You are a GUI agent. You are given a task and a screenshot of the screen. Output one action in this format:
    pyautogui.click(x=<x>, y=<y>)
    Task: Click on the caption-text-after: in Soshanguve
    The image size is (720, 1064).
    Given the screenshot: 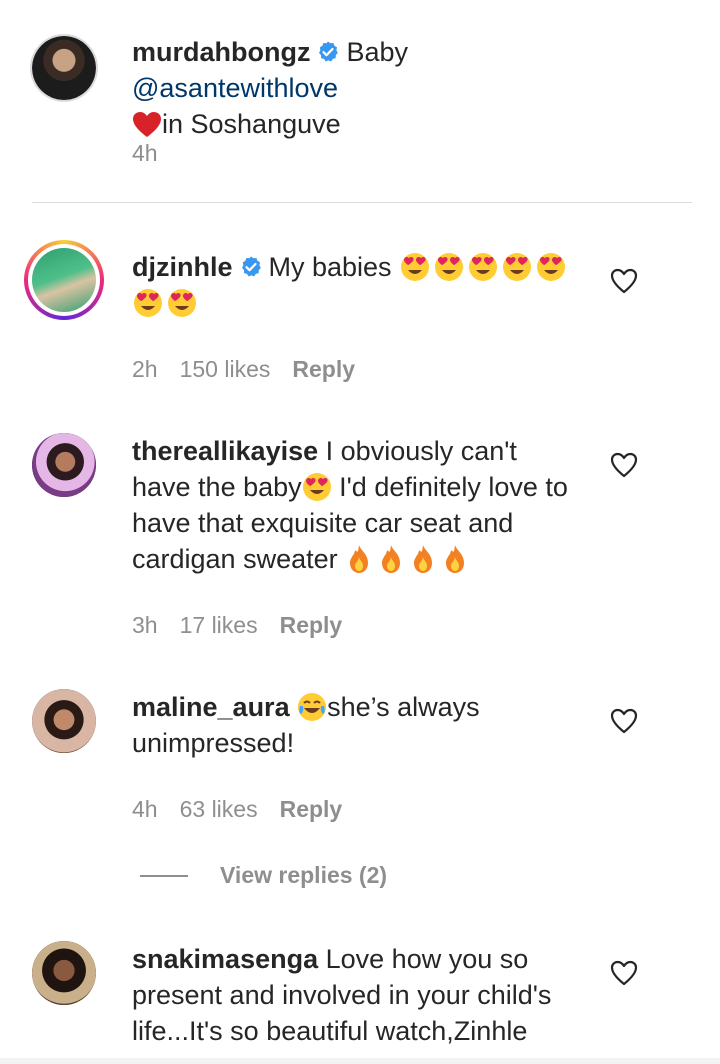 What is the action you would take?
    pyautogui.click(x=251, y=124)
    